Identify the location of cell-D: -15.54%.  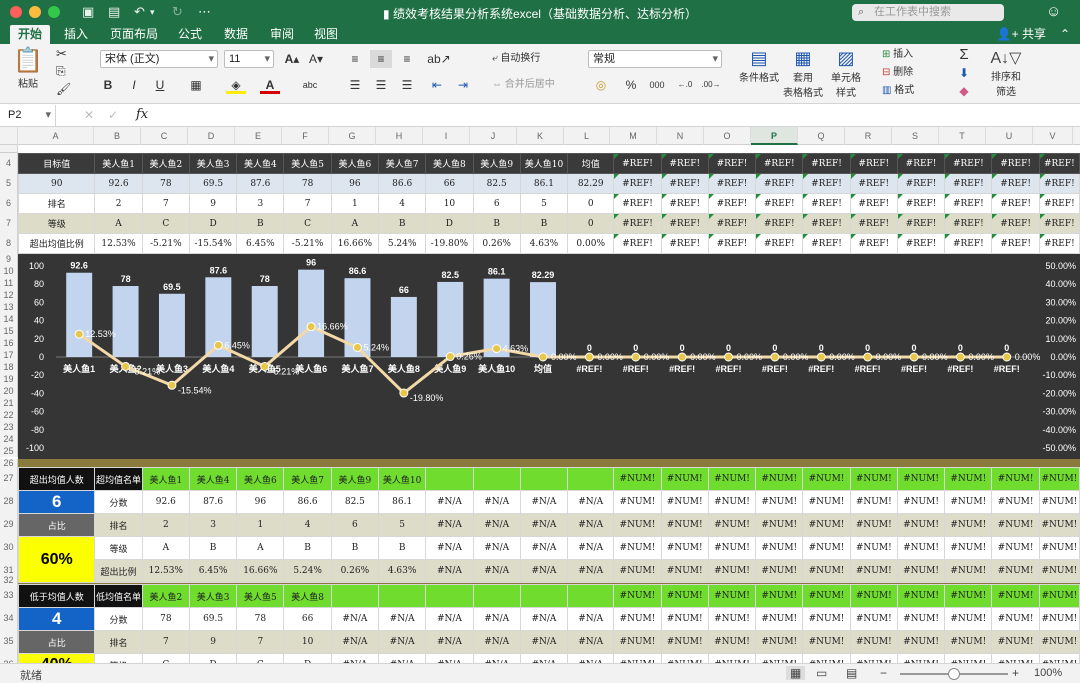
(213, 243).